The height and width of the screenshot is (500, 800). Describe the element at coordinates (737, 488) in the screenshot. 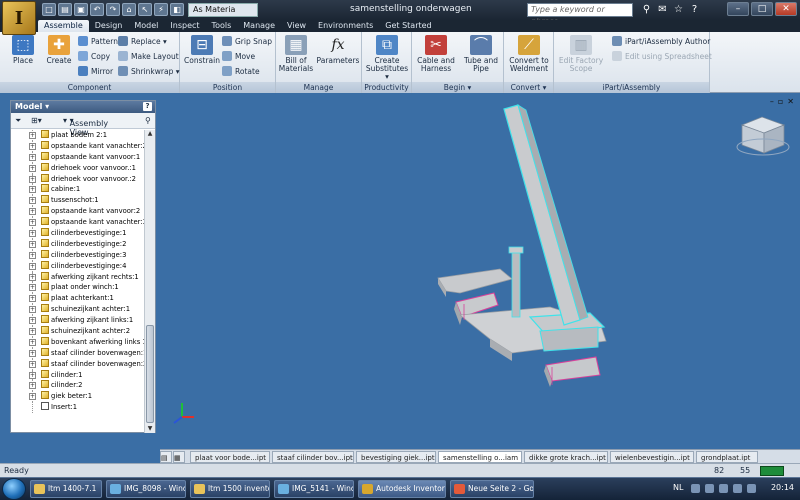

I see `tray-app-icon` at that location.